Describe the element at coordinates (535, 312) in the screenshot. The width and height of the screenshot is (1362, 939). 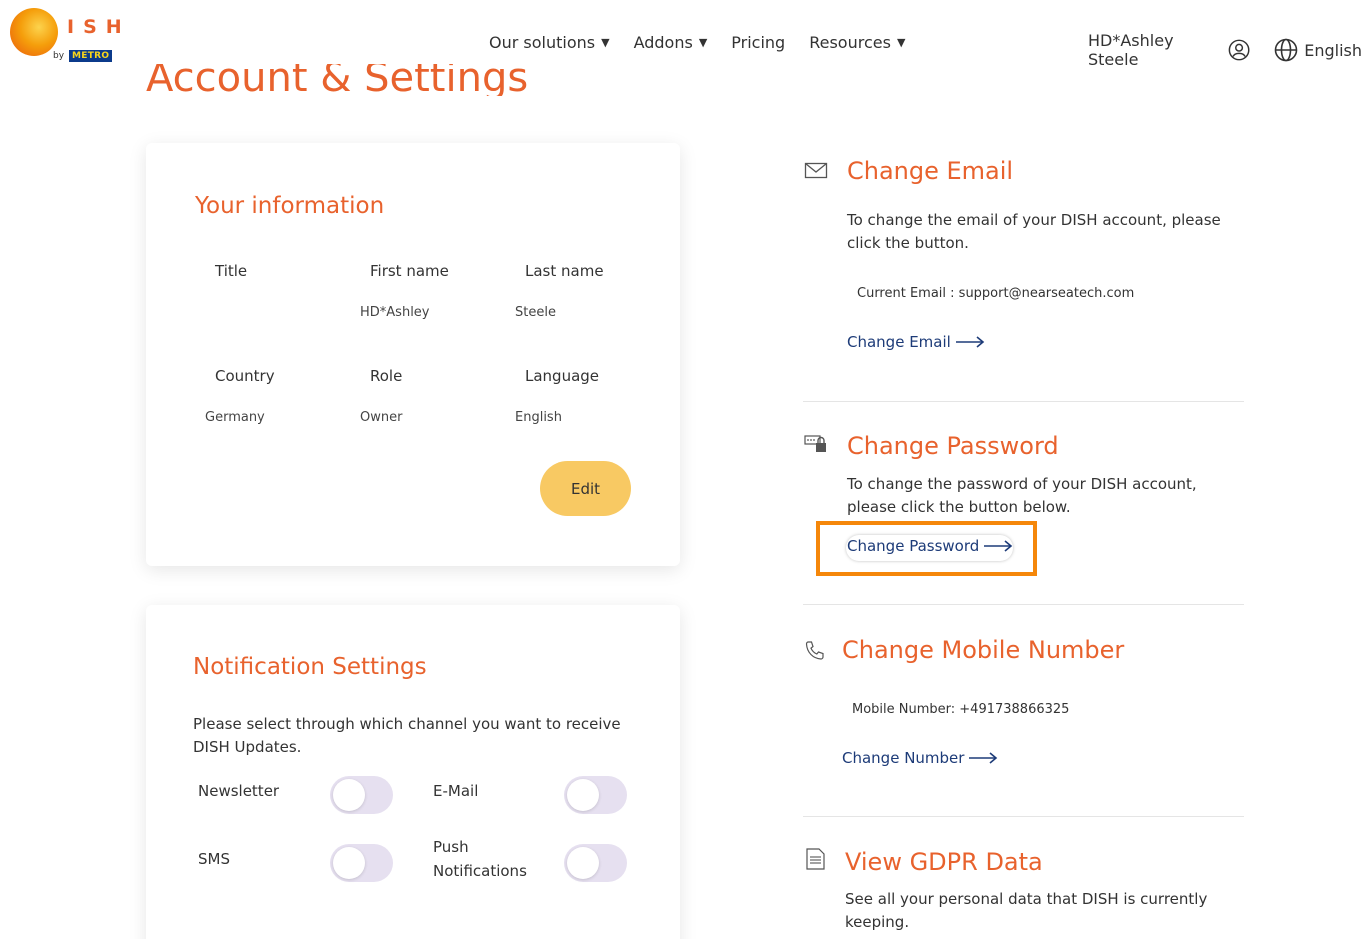
I see `last-name-value: Steele` at that location.